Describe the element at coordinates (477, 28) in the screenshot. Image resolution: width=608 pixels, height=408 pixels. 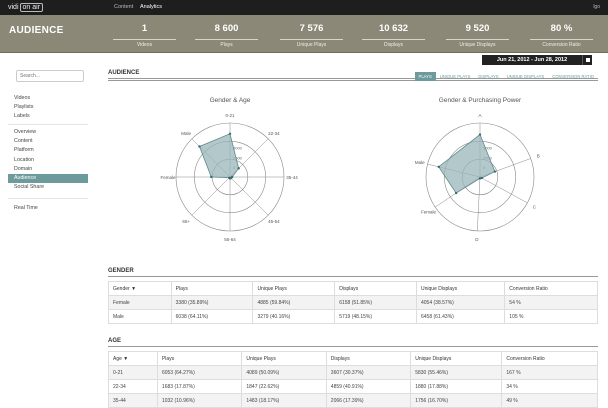
I see `stat-value: 9 520` at that location.